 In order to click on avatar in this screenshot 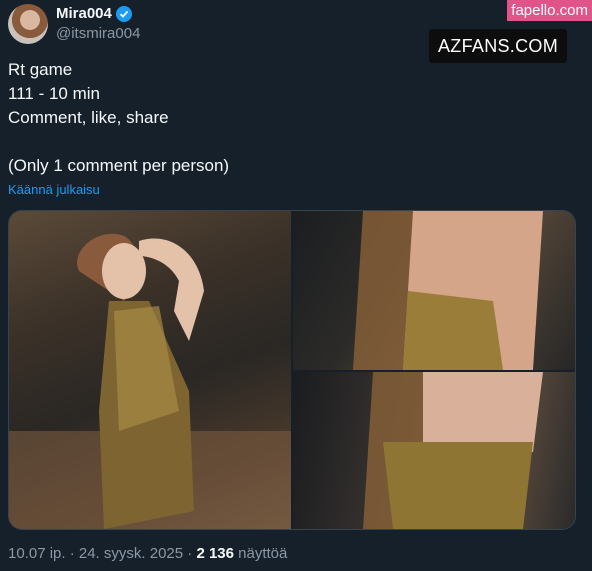, I will do `click(28, 24)`.